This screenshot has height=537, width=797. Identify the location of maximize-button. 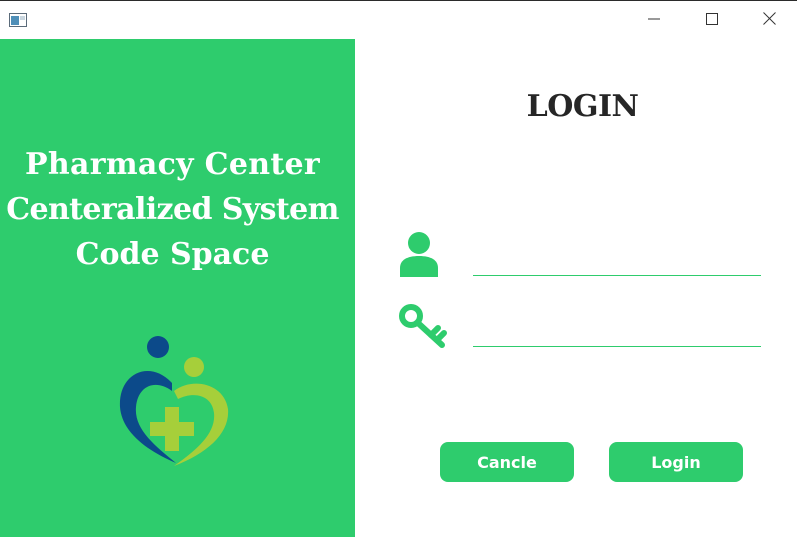
(712, 19).